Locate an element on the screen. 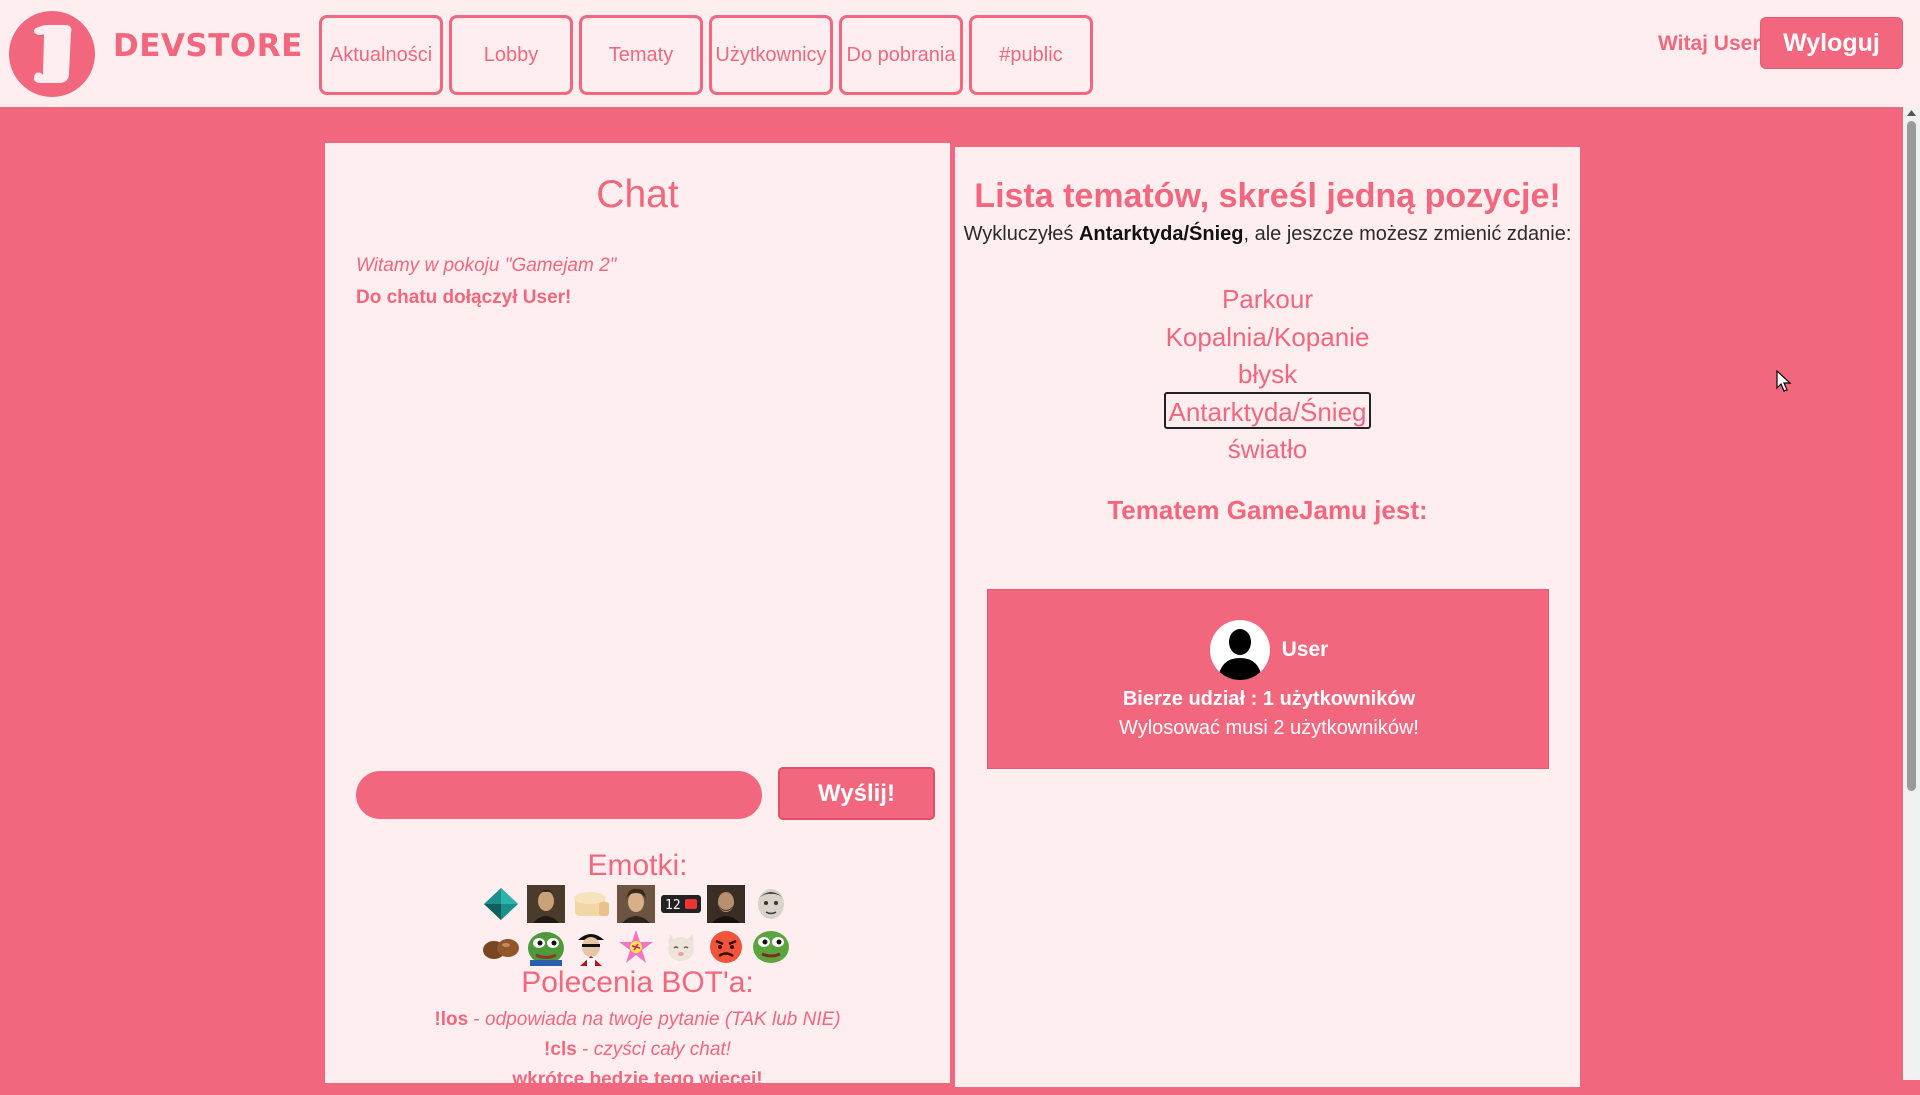  pink-star-emote is located at coordinates (636, 947).